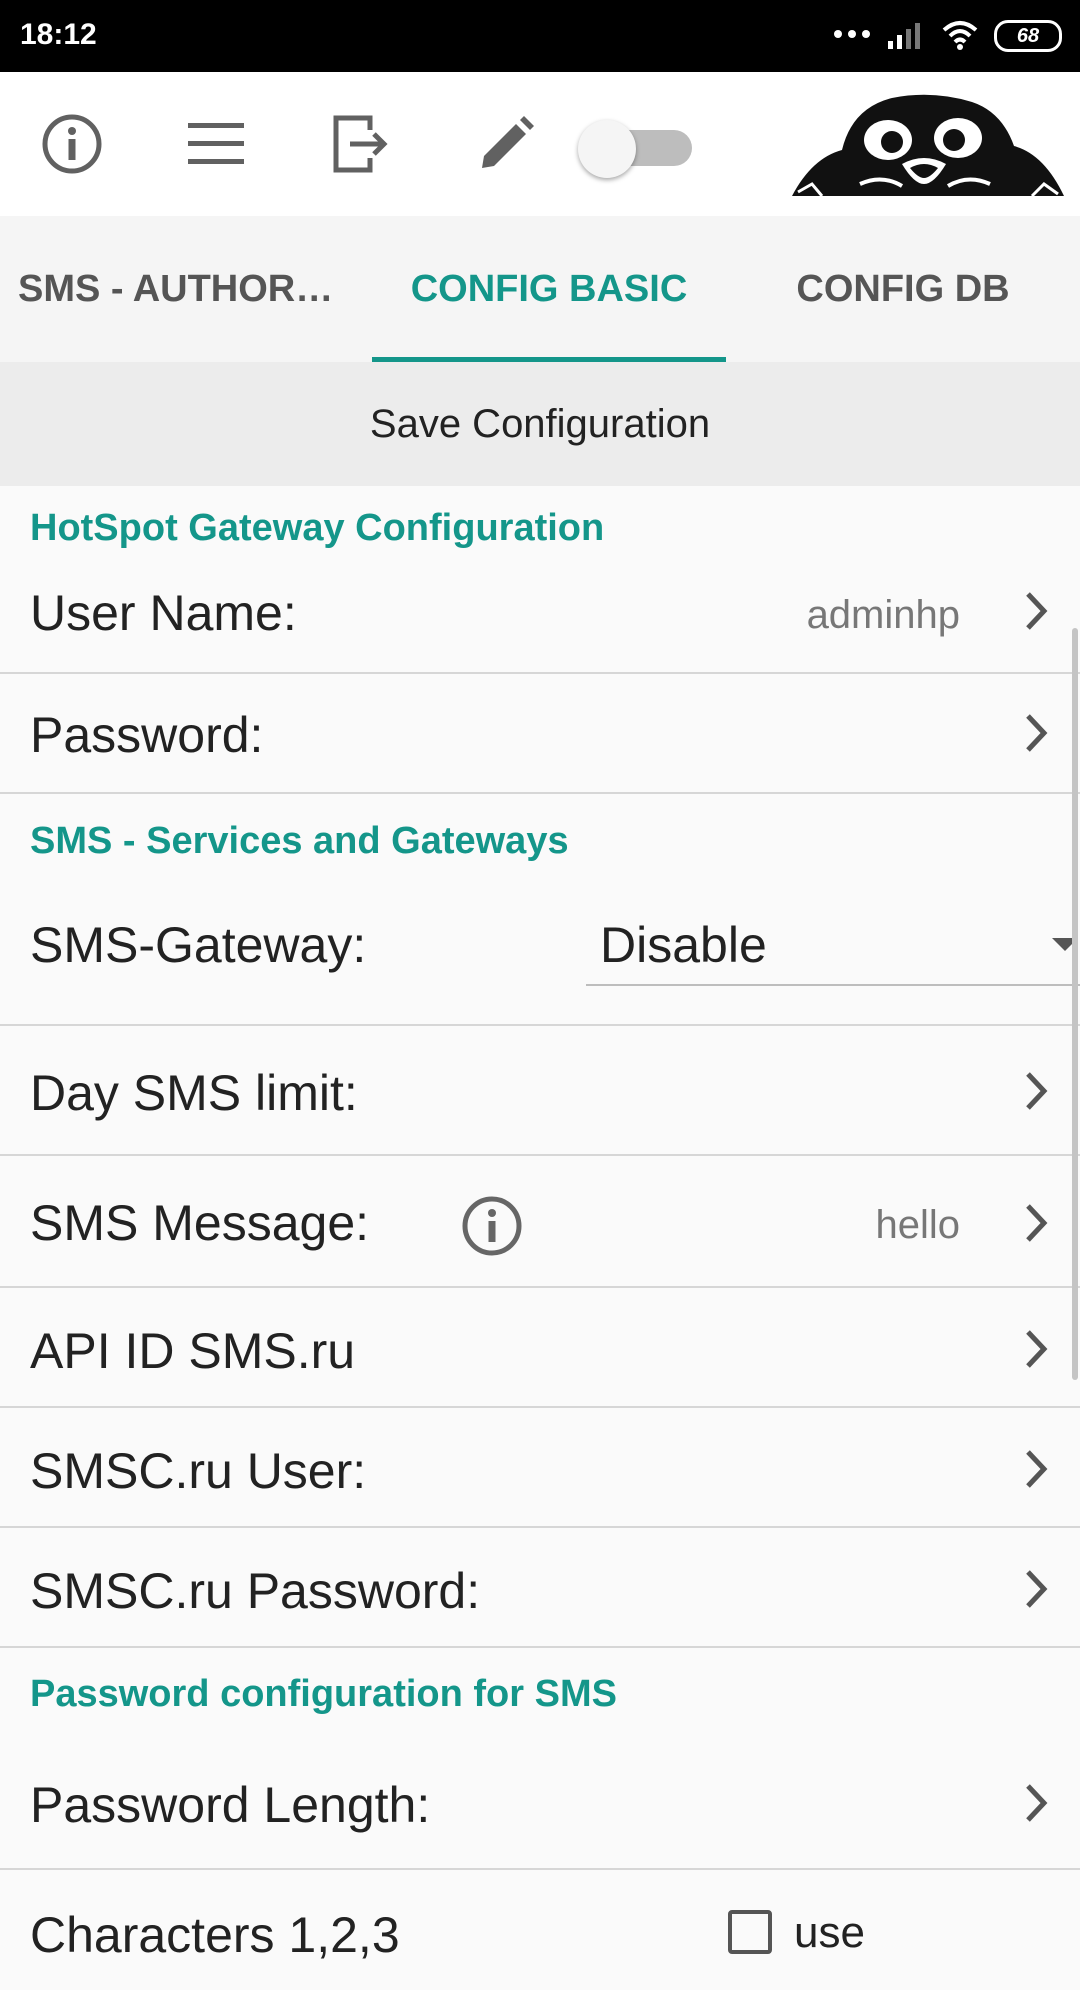 The height and width of the screenshot is (1990, 1080). What do you see at coordinates (607, 149) in the screenshot?
I see `toggle-knob` at bounding box center [607, 149].